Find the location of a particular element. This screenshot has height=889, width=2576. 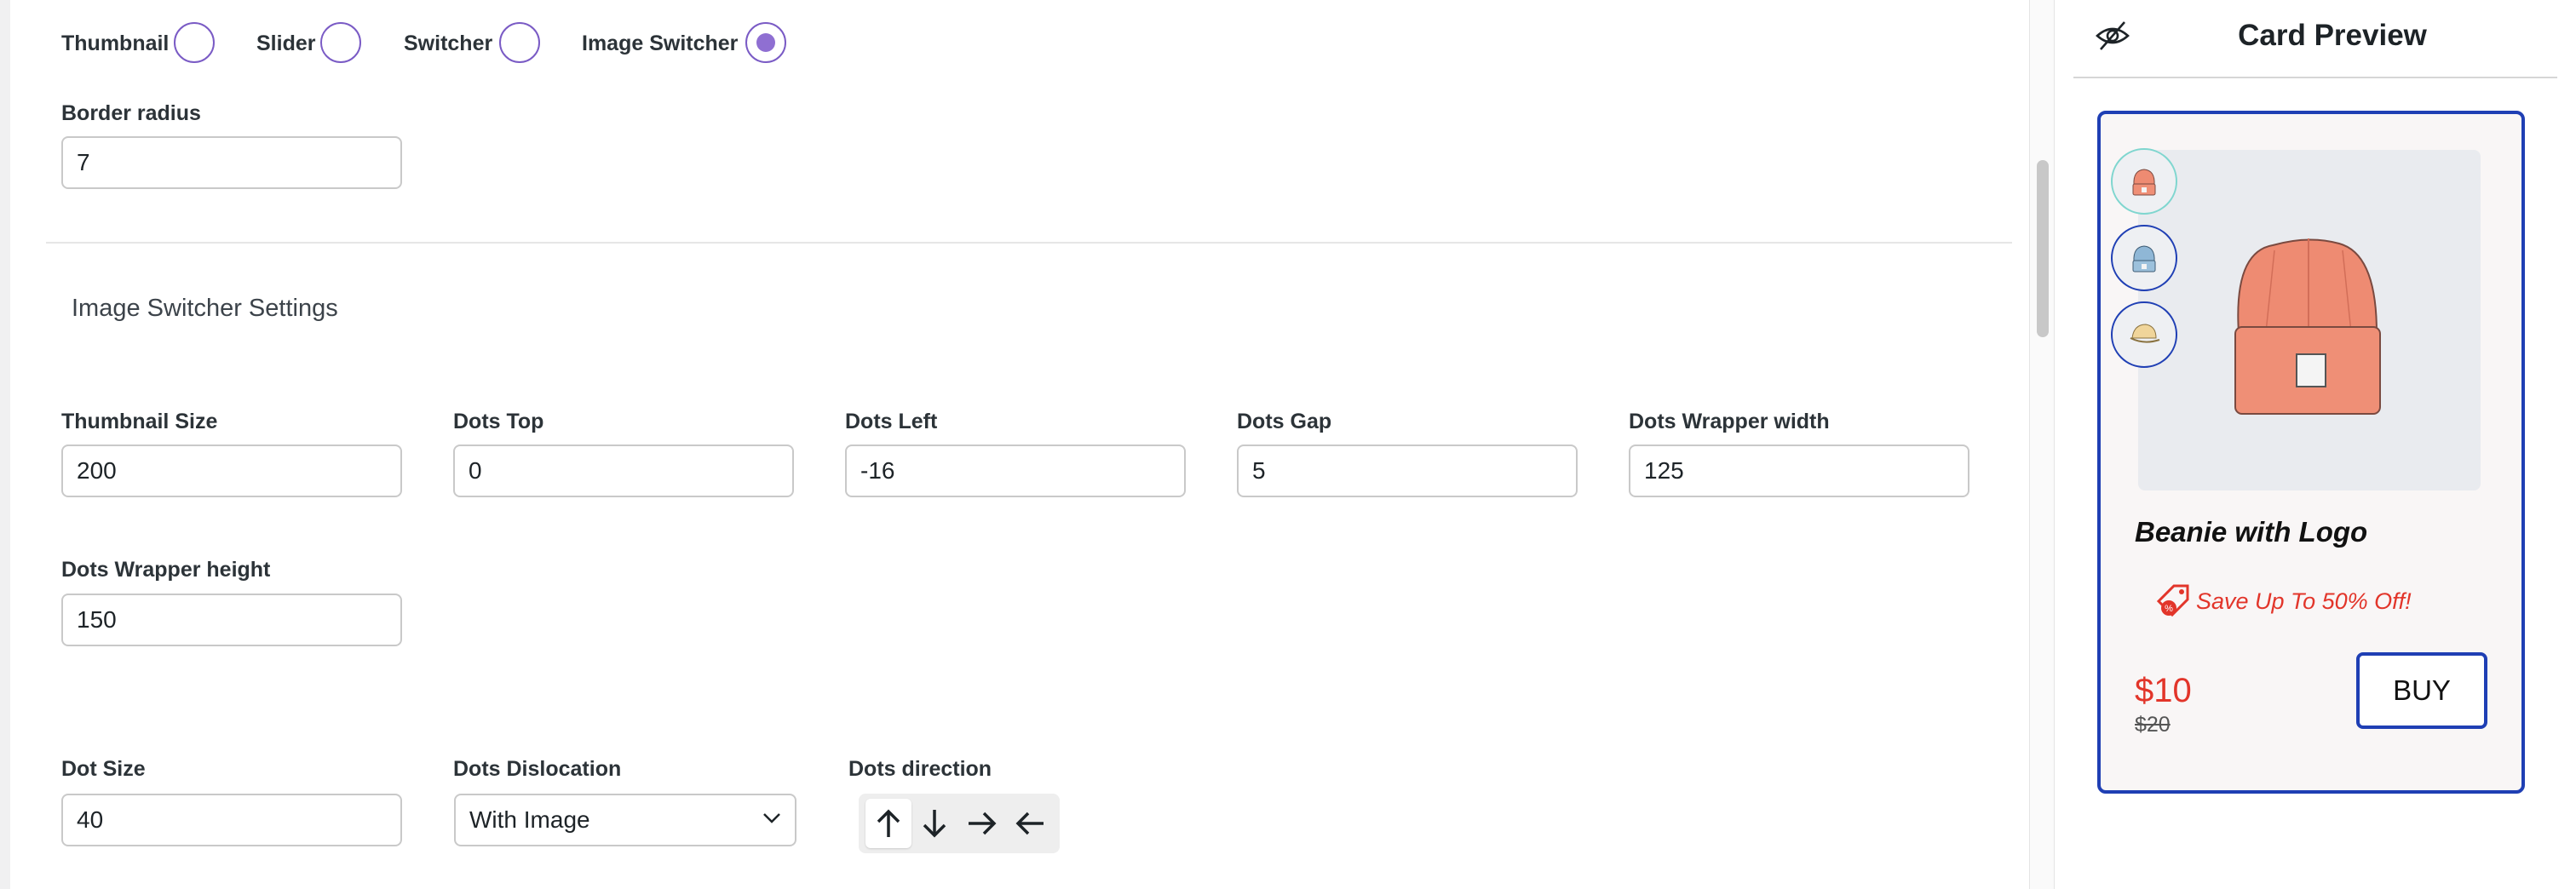

scrollbar is located at coordinates (2042, 444).